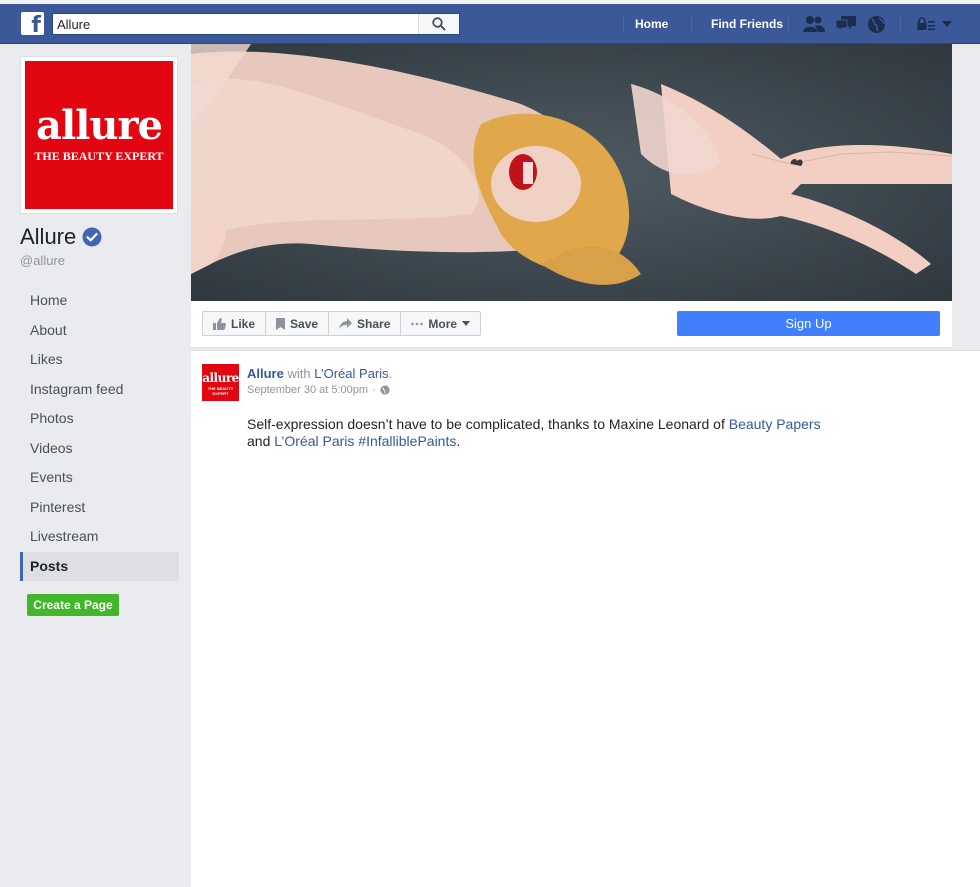  What do you see at coordinates (99, 125) in the screenshot?
I see `allure-logo-word: allure` at bounding box center [99, 125].